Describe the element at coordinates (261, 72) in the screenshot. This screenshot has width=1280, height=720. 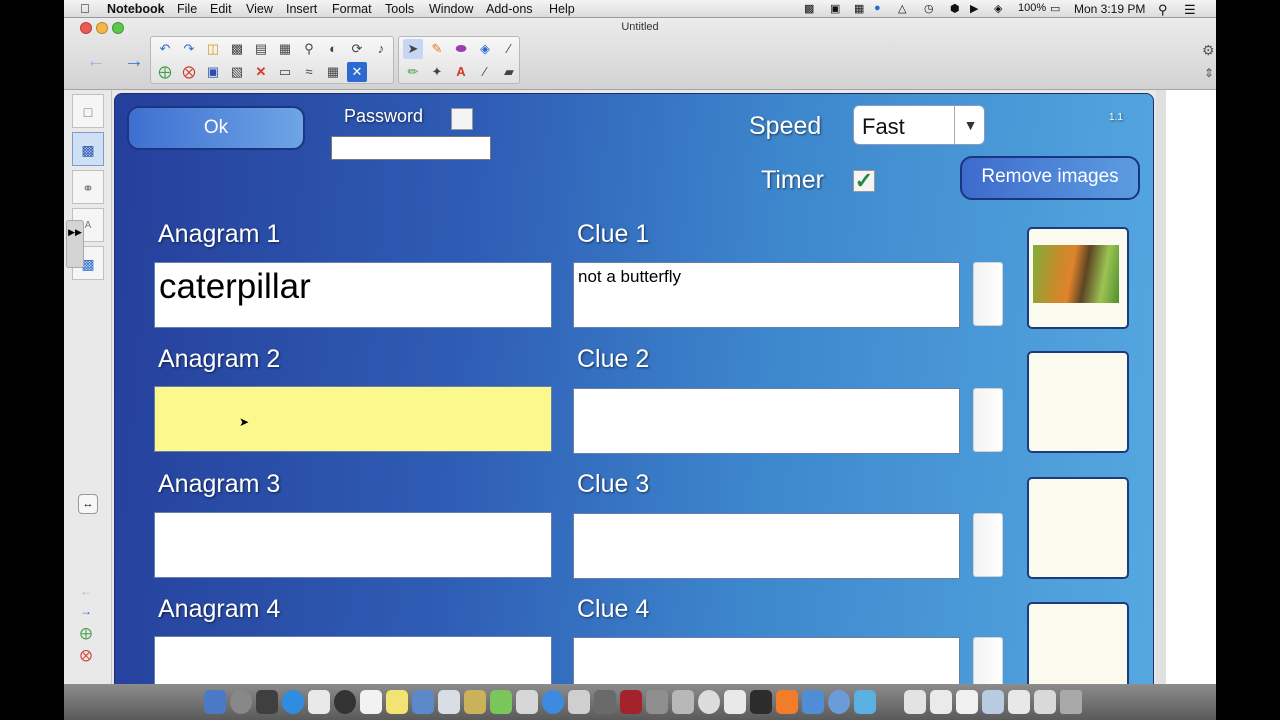
I see `delete-icon: ✕` at that location.